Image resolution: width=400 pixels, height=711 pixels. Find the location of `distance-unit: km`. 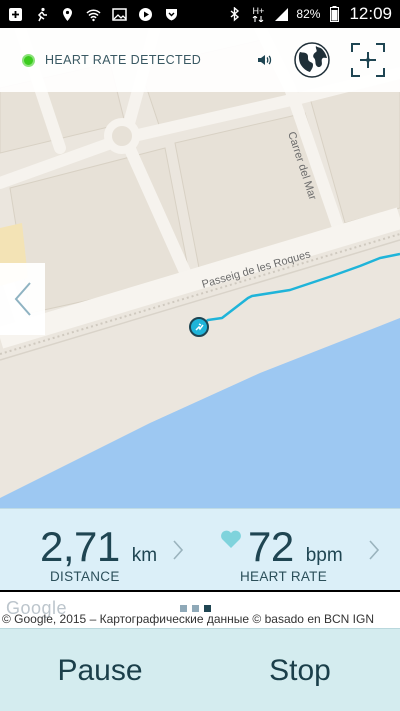

distance-unit: km is located at coordinates (144, 555).